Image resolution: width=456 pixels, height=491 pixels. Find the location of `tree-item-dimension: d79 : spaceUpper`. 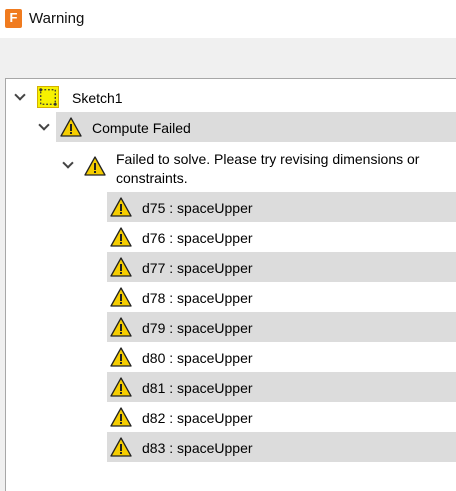

tree-item-dimension: d79 : spaceUpper is located at coordinates (197, 328).